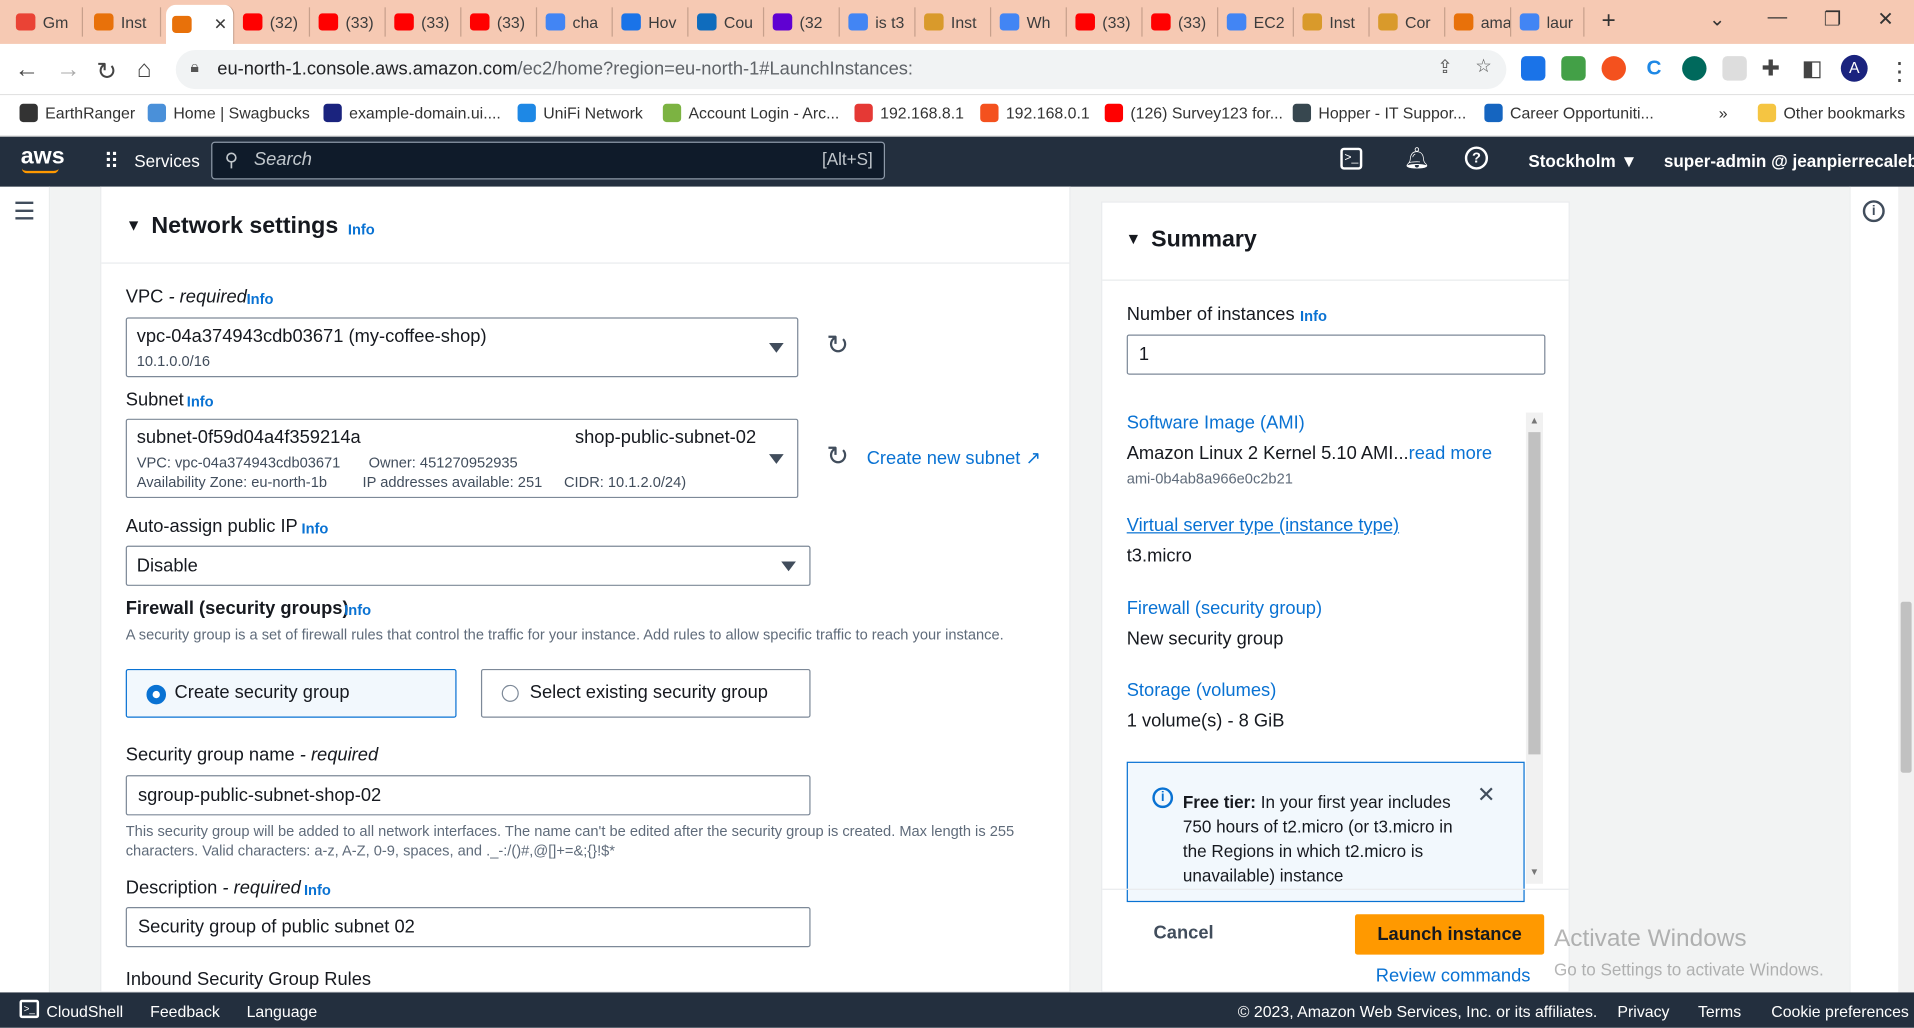 The height and width of the screenshot is (1028, 1914). Describe the element at coordinates (1719, 1011) in the screenshot. I see `terms-link: Terms` at that location.